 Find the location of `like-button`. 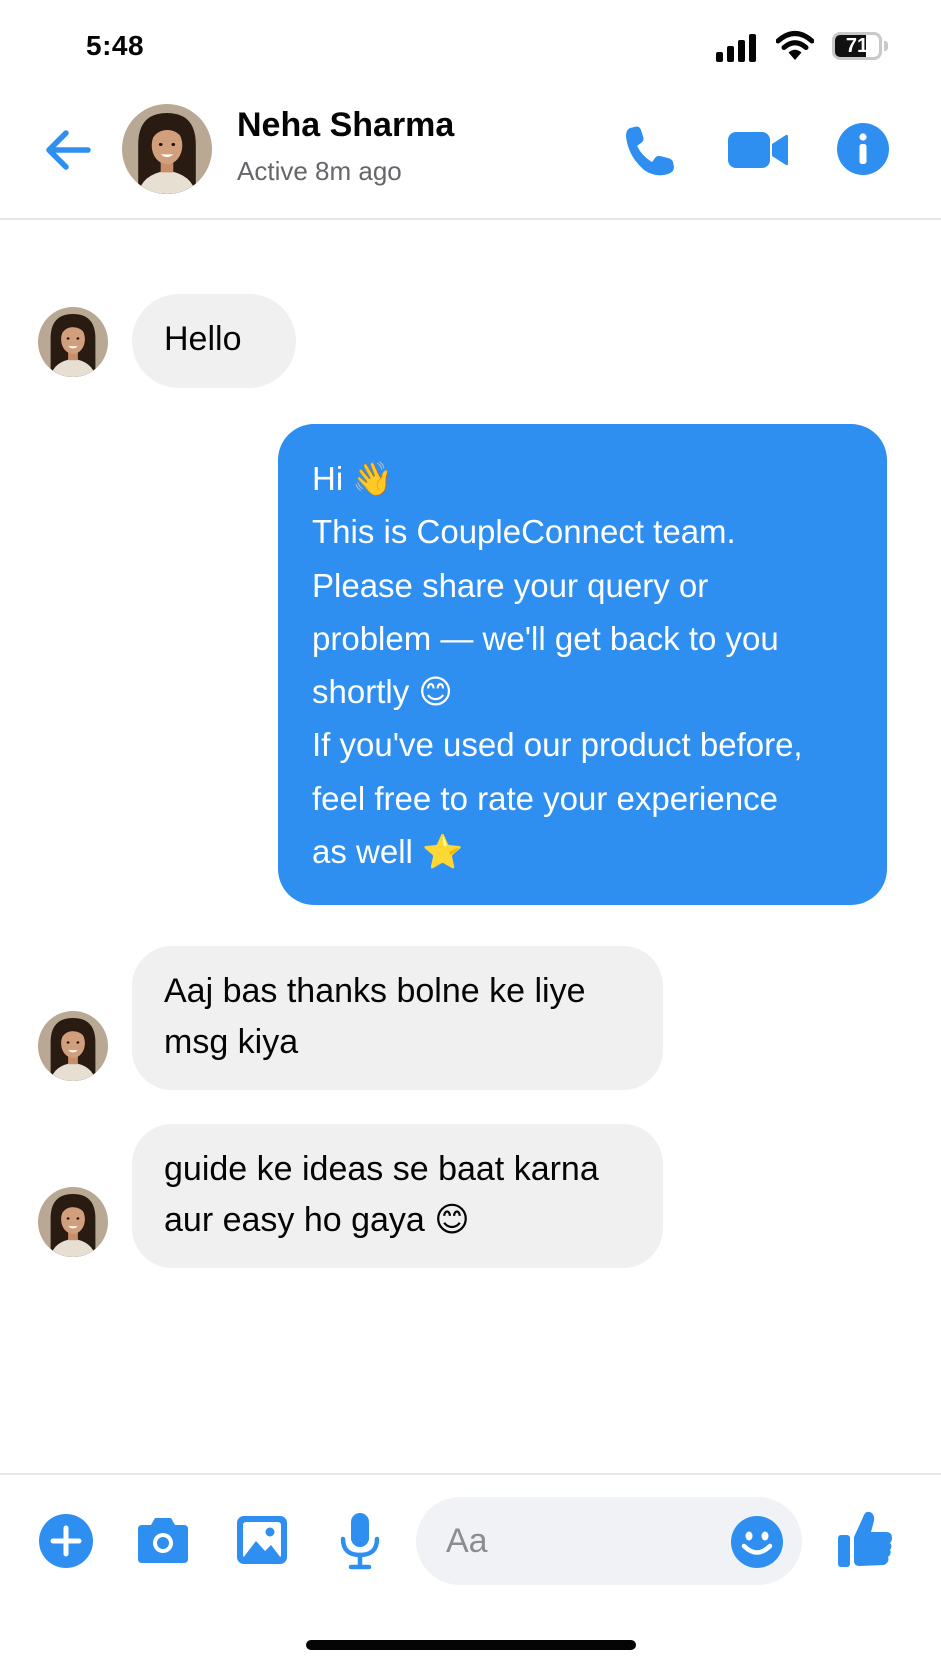

like-button is located at coordinates (865, 1540).